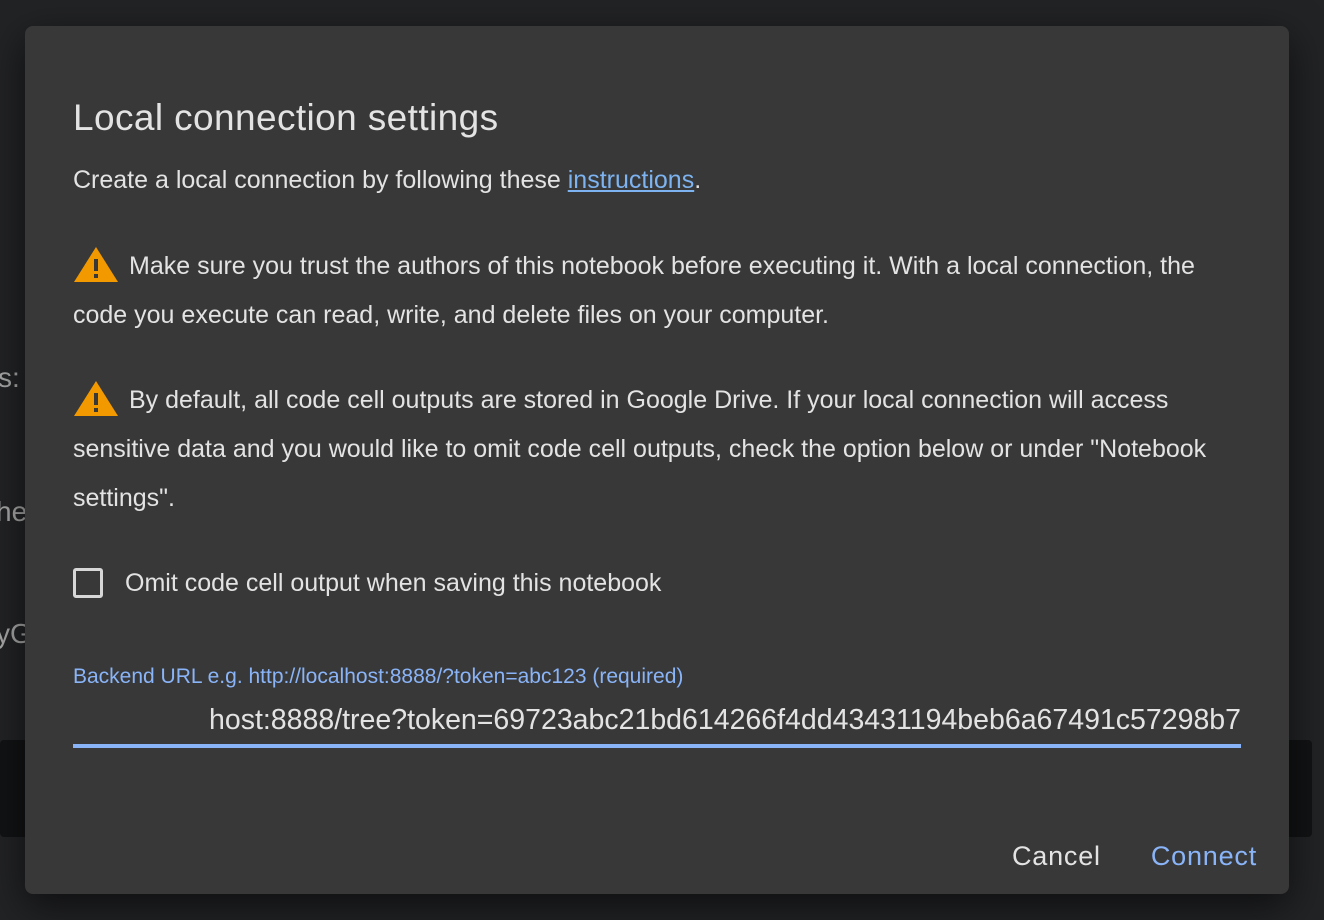 The image size is (1324, 920). Describe the element at coordinates (631, 180) in the screenshot. I see `instructions-link: instructions` at that location.